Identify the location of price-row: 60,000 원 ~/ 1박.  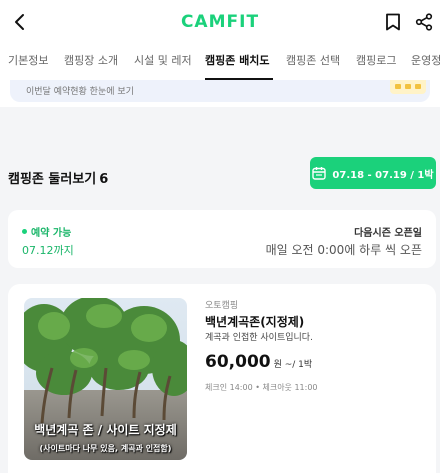
(258, 362).